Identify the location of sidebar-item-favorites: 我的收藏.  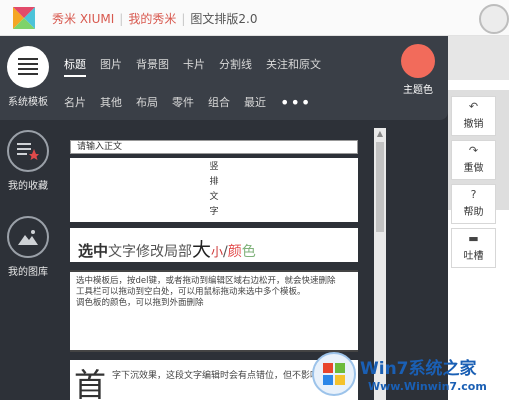
(28, 161).